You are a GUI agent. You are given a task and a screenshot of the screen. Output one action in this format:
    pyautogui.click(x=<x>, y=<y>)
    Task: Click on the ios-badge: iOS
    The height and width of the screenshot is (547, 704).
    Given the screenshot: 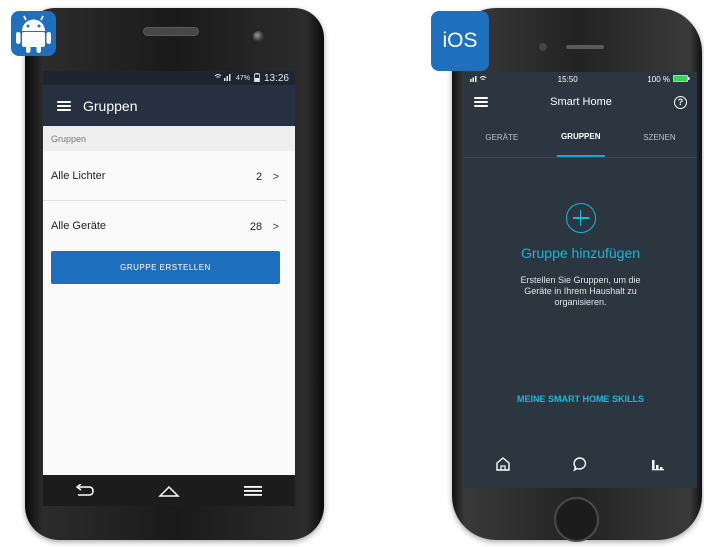 What is the action you would take?
    pyautogui.click(x=460, y=41)
    